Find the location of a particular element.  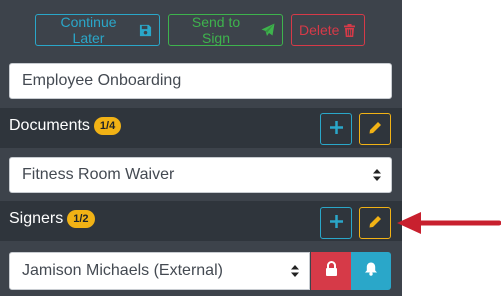

document-select-value: Fitness Room Waiver is located at coordinates (98, 174).